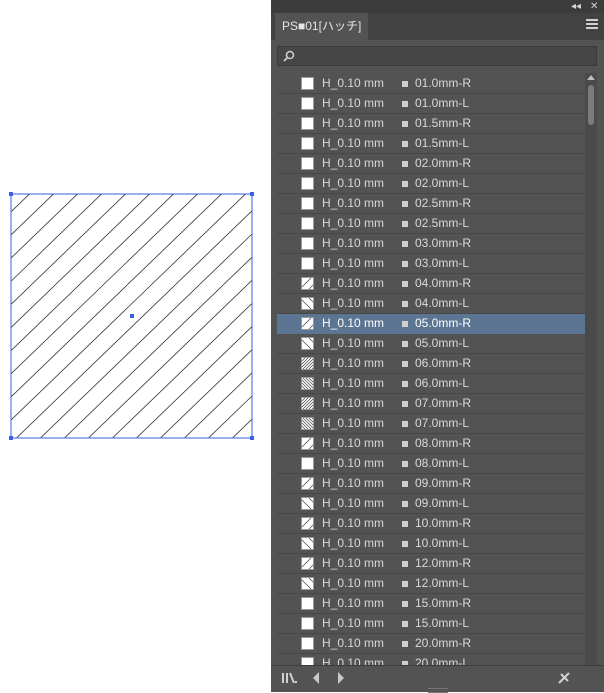 This screenshot has width=604, height=693. I want to click on swatch-row: H_0.10 mm 04.0mm-R, so click(431, 284).